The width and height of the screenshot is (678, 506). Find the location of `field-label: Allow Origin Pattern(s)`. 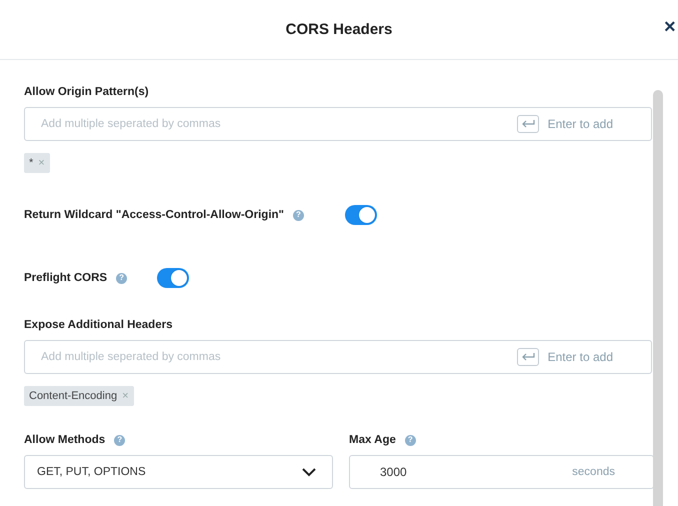

field-label: Allow Origin Pattern(s) is located at coordinates (87, 92).